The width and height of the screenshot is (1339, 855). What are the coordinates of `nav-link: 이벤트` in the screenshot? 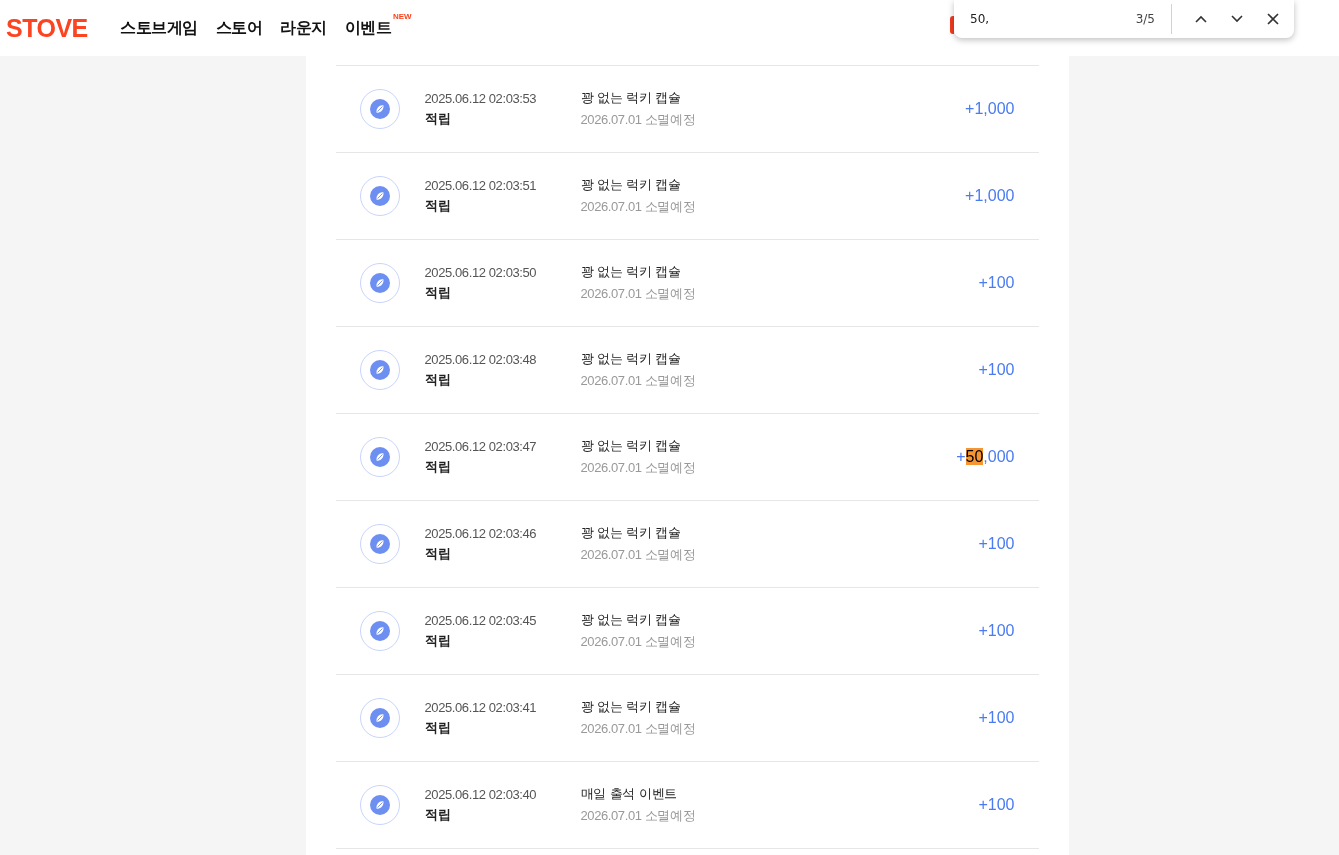 It's located at (367, 28).